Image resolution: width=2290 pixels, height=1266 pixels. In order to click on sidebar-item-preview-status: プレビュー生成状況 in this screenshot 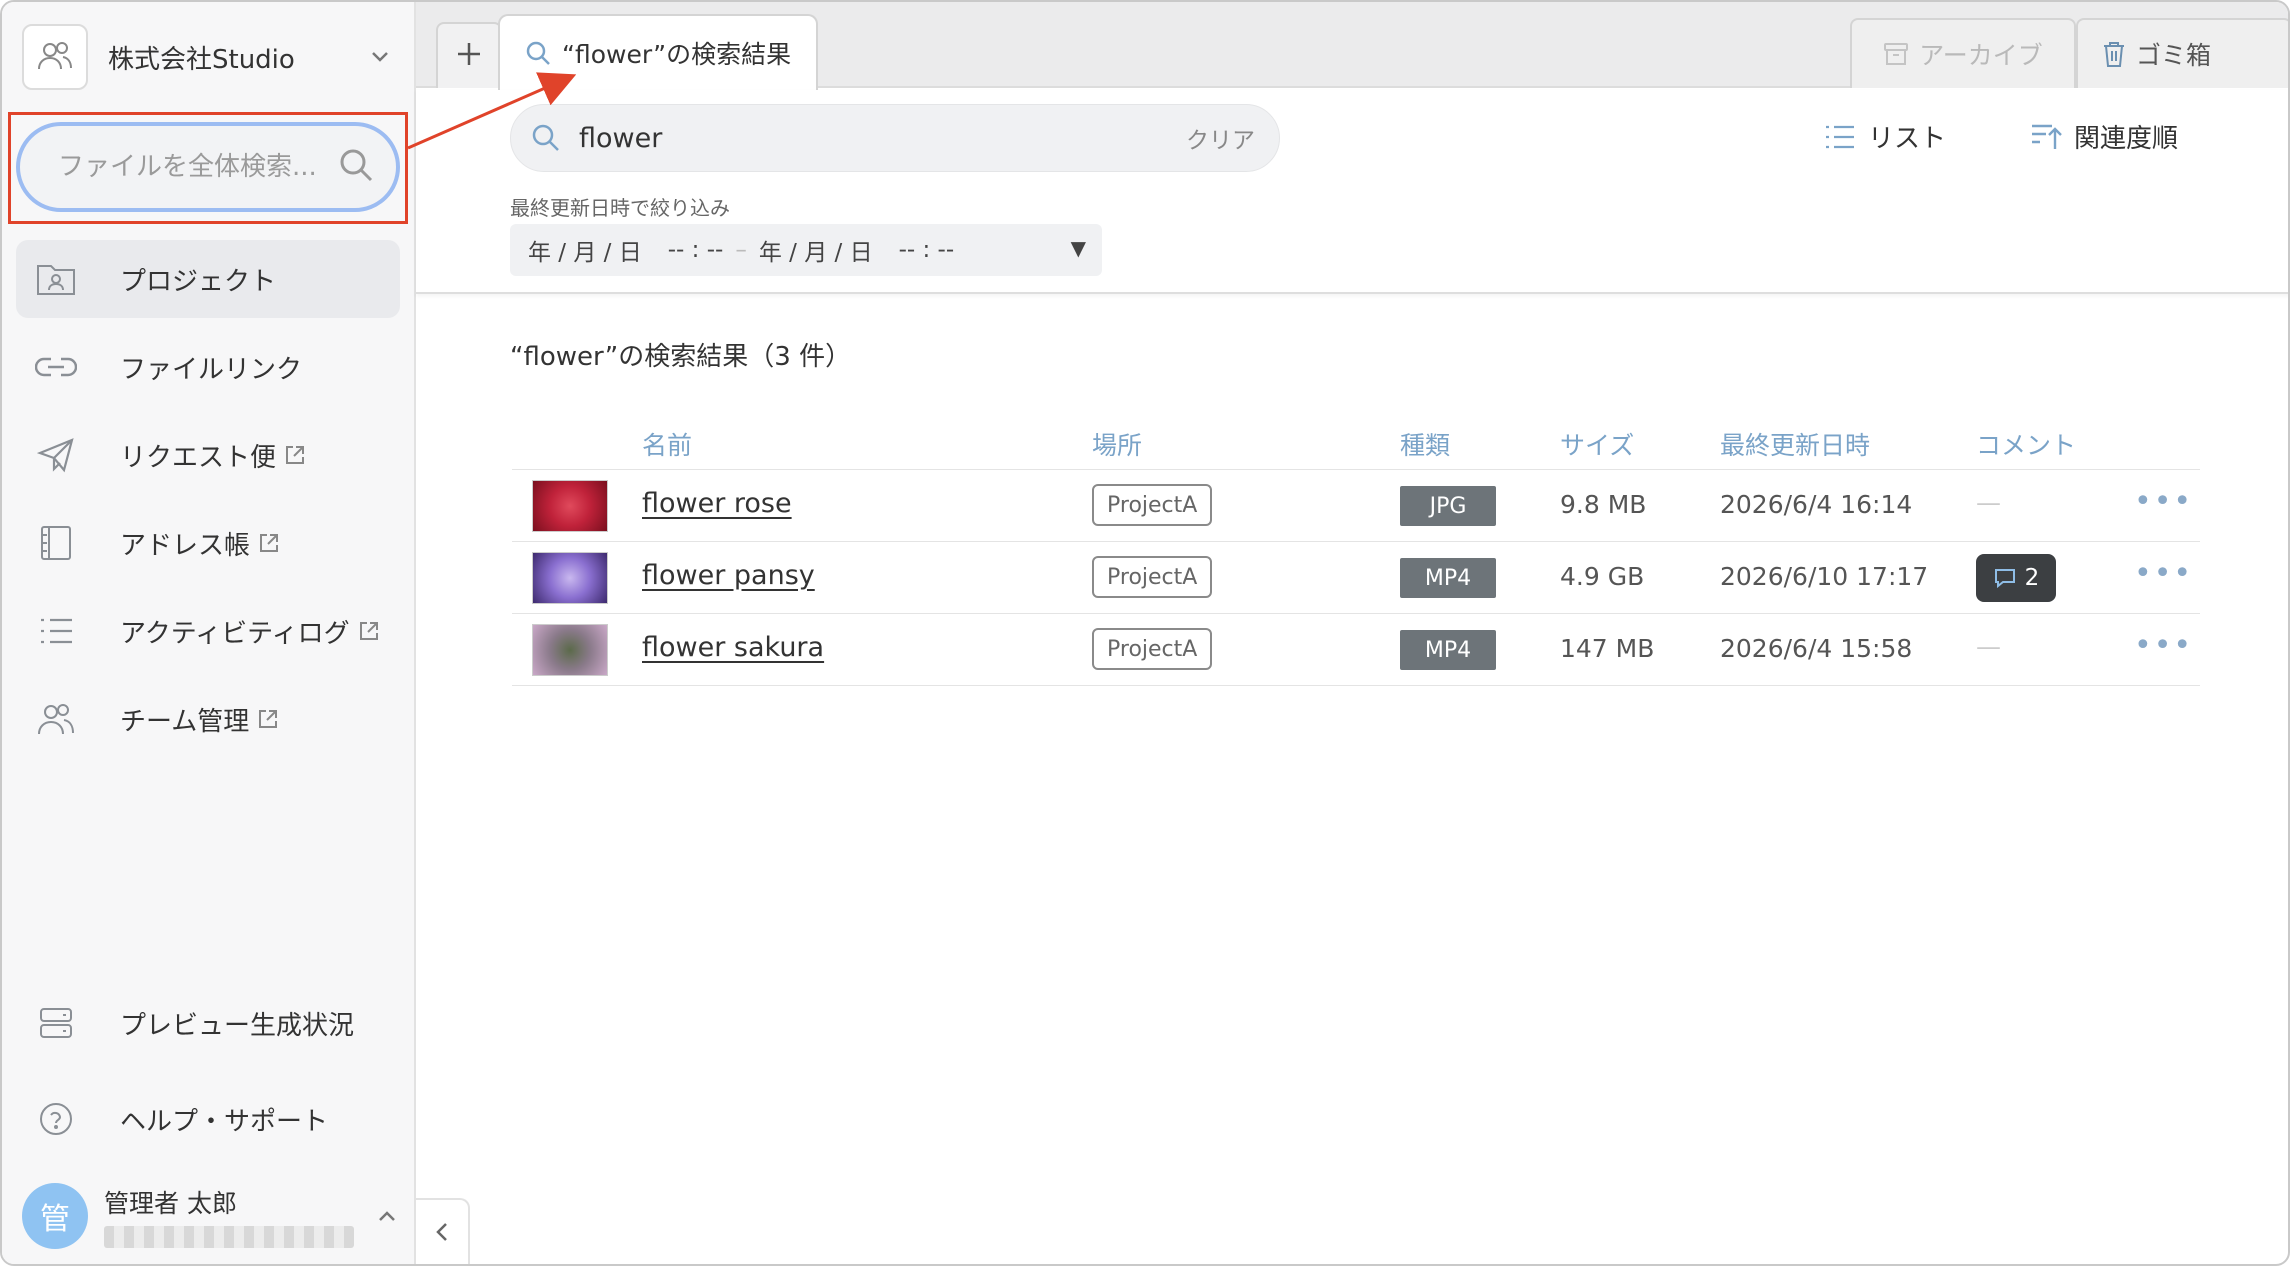, I will do `click(208, 1023)`.